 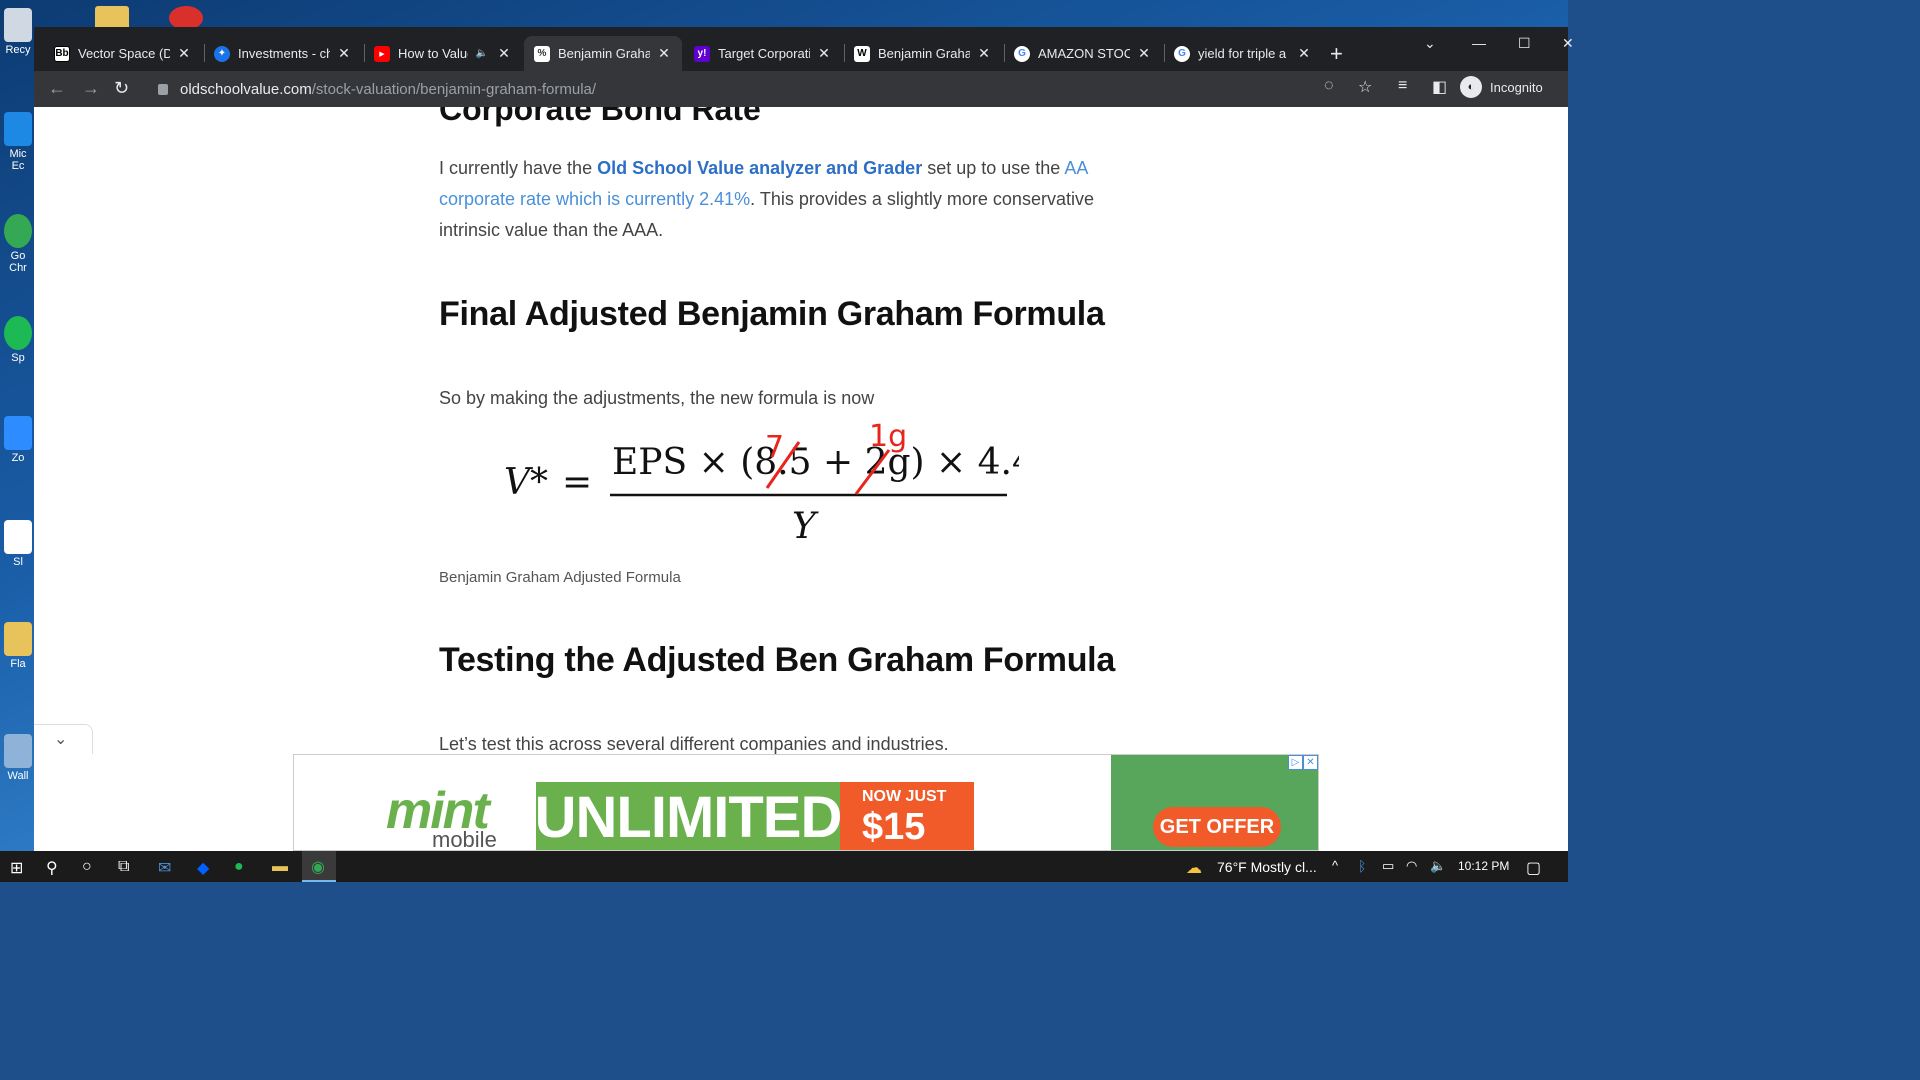 I want to click on mail-icon: ✉, so click(x=164, y=868).